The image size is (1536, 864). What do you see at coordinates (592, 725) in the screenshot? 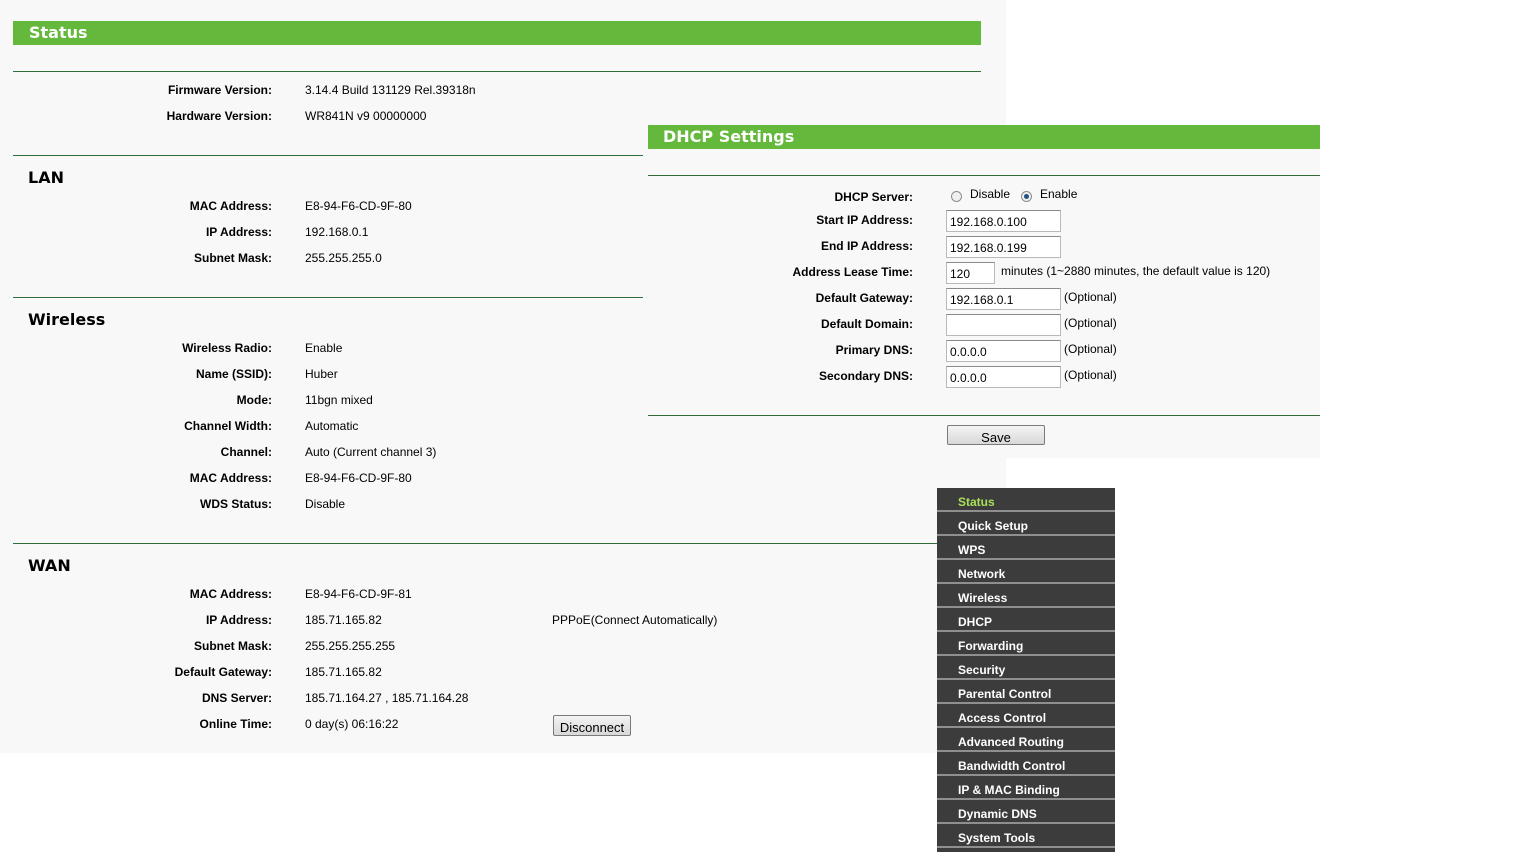
I see `disconnect-button: Disconnect` at bounding box center [592, 725].